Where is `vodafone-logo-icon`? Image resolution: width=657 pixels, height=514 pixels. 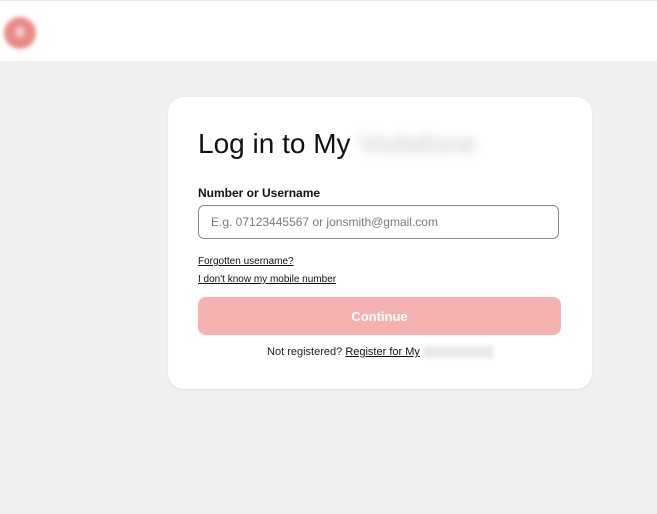
vodafone-logo-icon is located at coordinates (20, 33).